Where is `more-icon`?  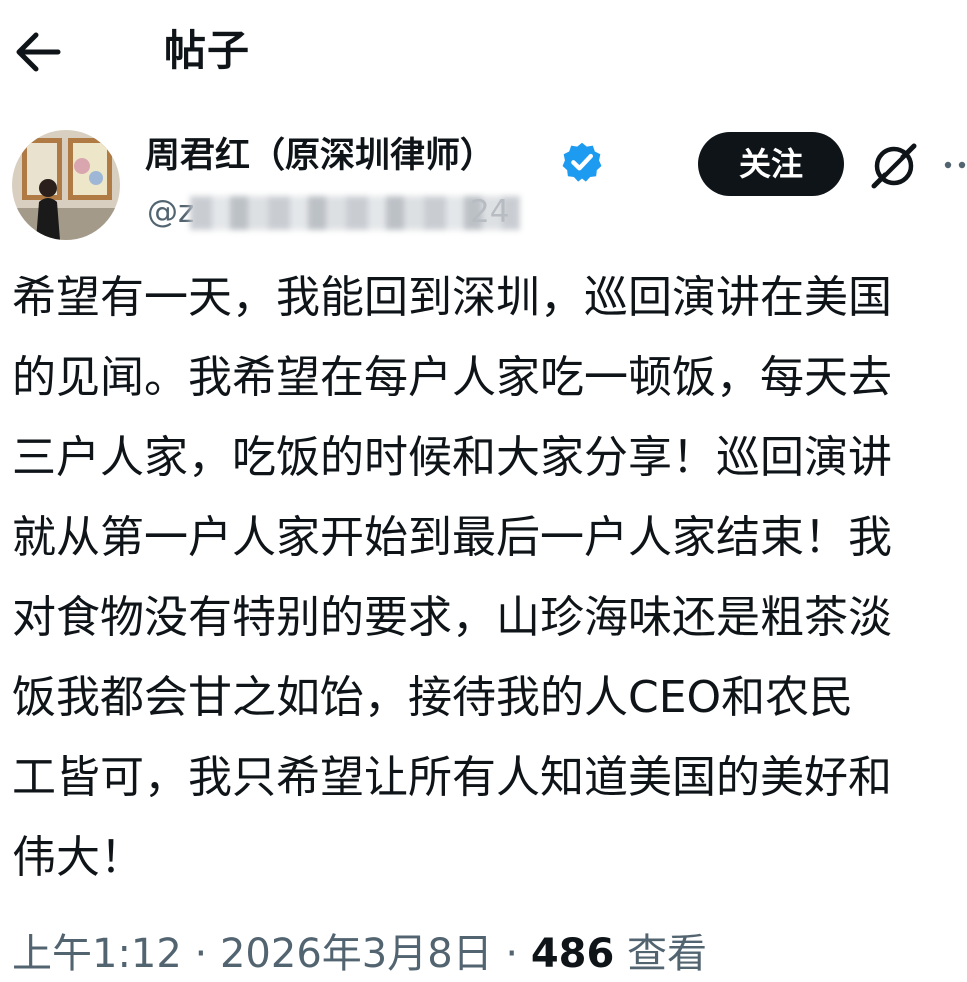 more-icon is located at coordinates (954, 165).